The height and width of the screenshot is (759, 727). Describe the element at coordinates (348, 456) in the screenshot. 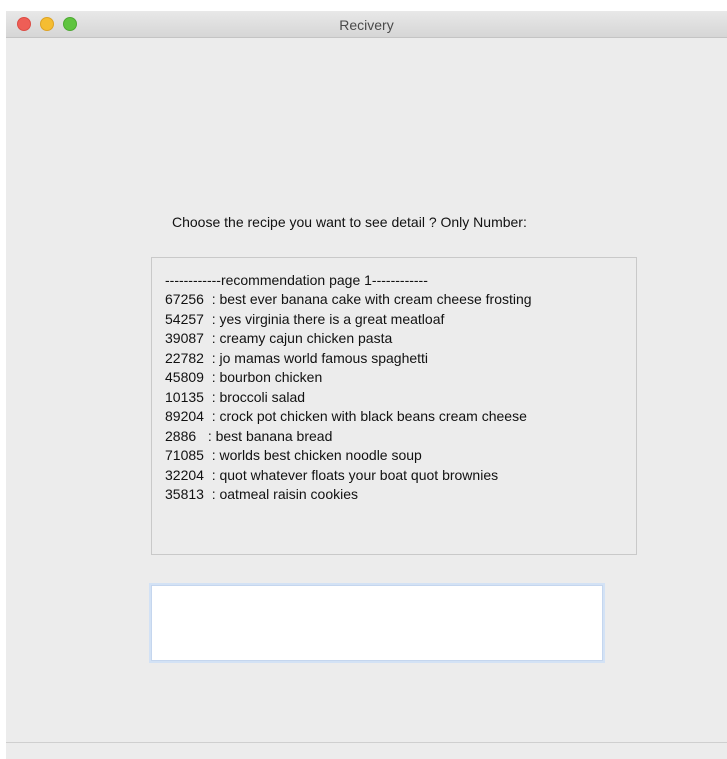

I see `list-item: 71085 : worlds best chicken noodle soup` at that location.